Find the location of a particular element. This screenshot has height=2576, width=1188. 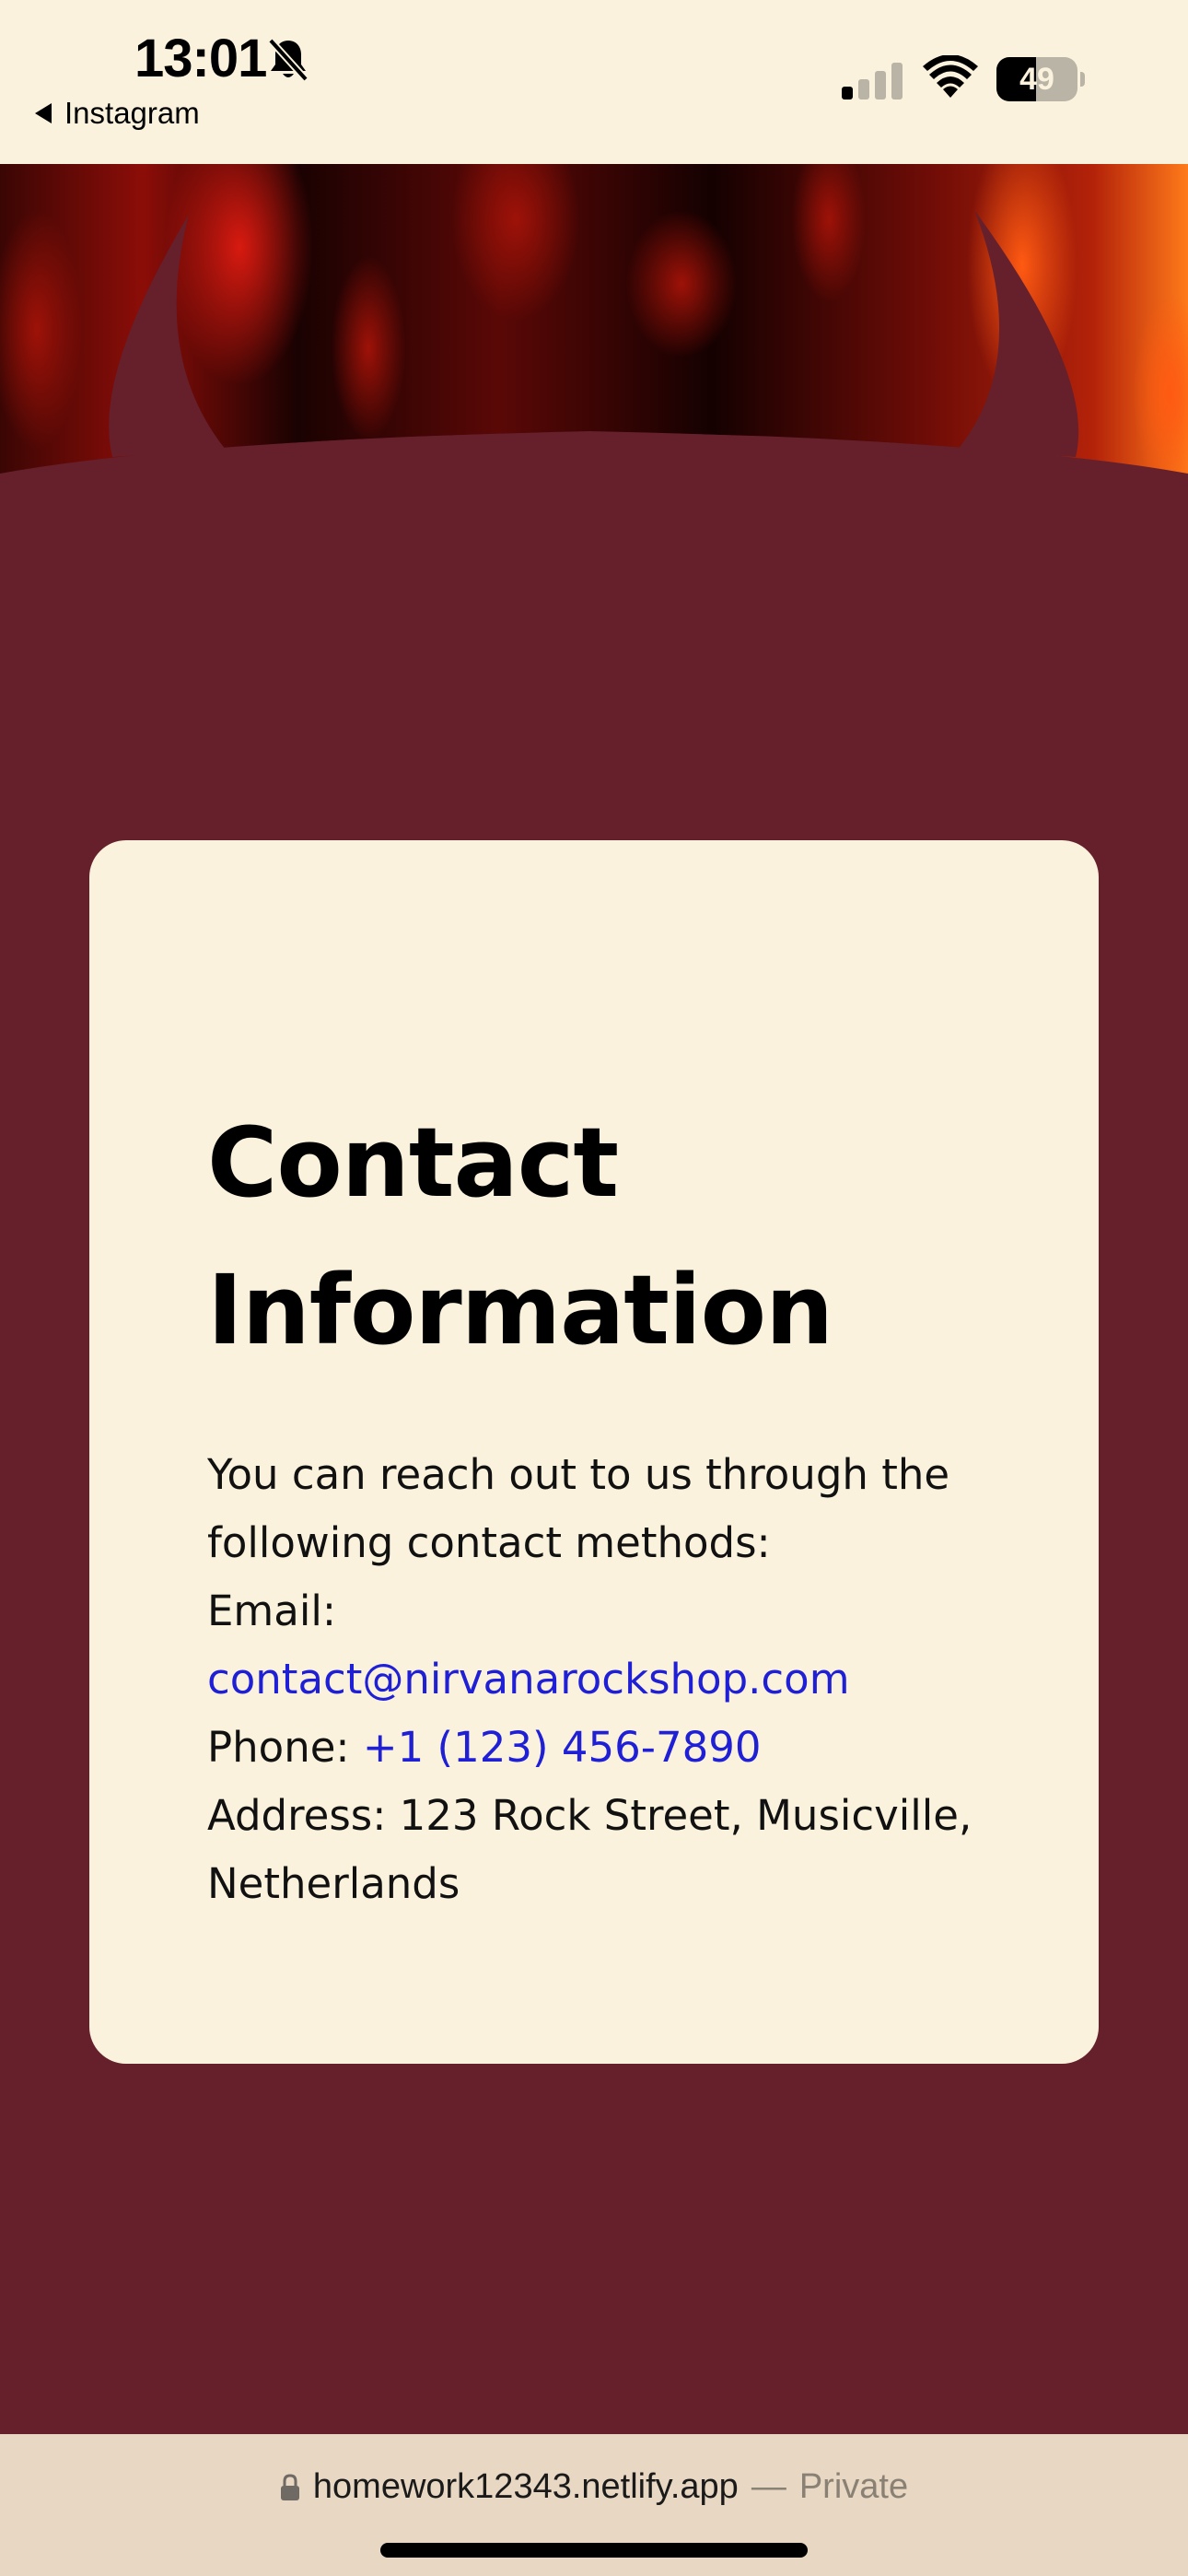

battery-icon: 49 is located at coordinates (1040, 79).